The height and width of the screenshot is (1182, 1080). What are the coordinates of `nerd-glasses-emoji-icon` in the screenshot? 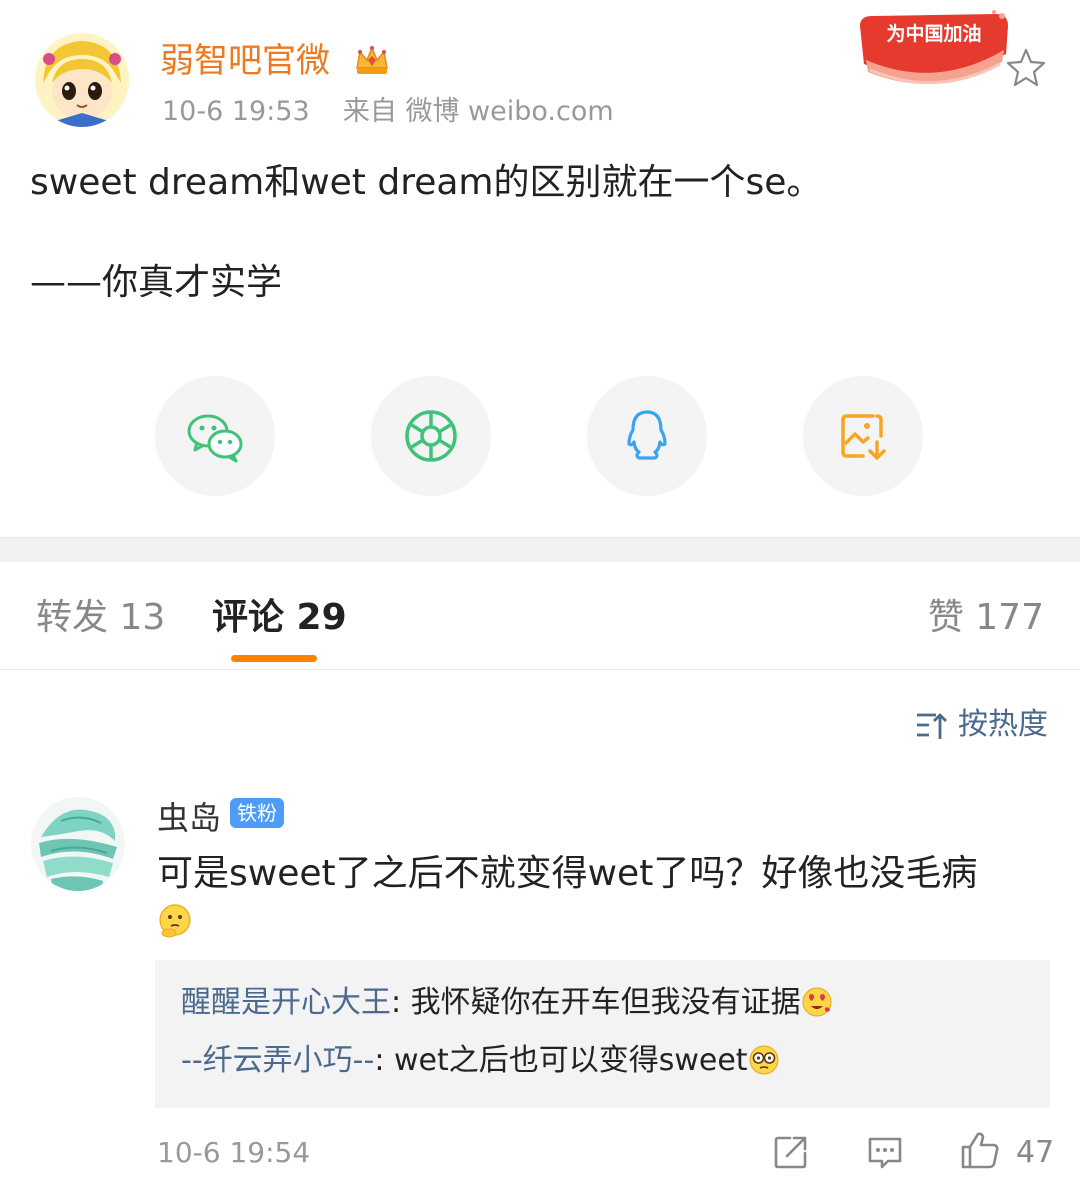 It's located at (764, 1060).